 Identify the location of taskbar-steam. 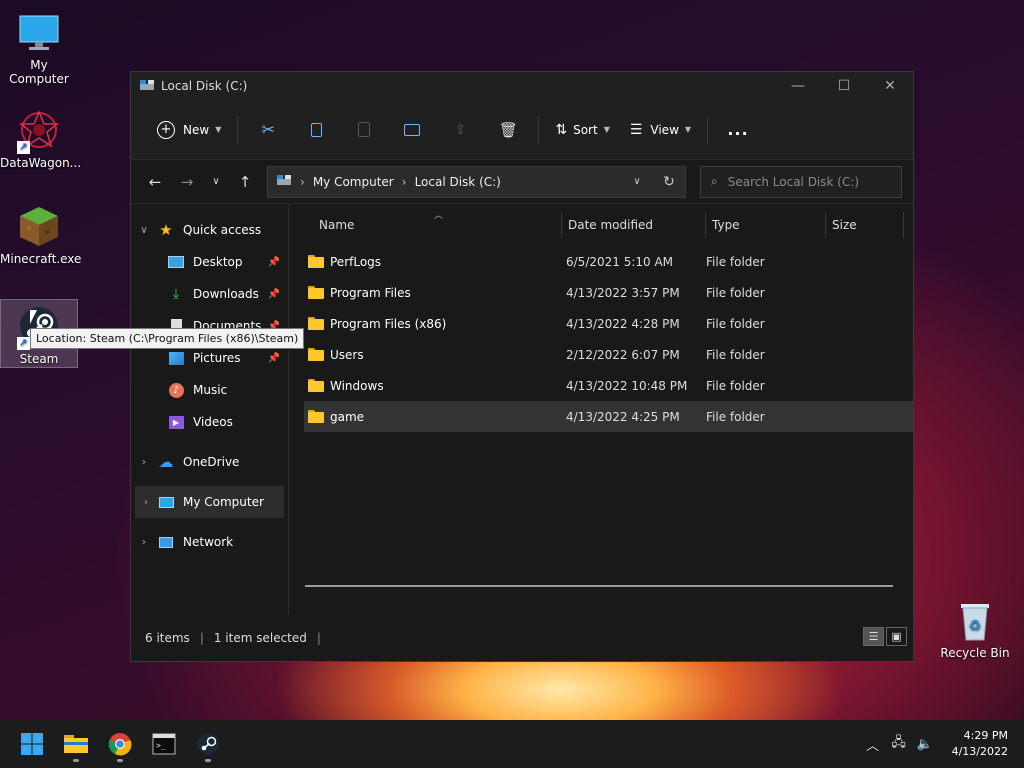
(208, 744).